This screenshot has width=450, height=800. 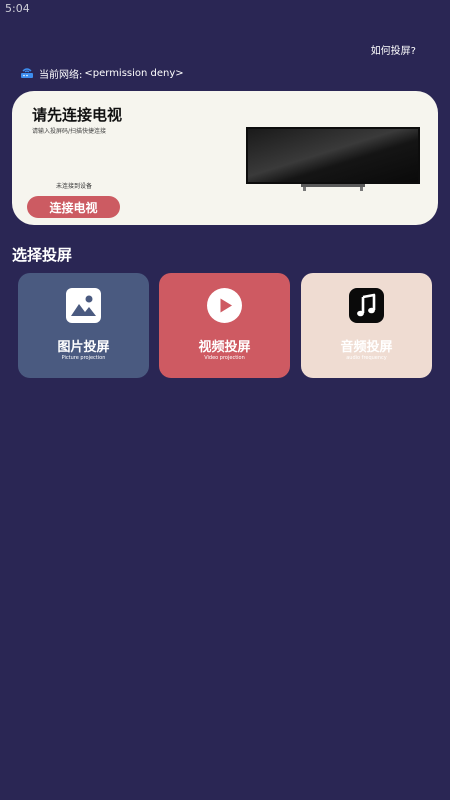 I want to click on card-subtitle: 请输入投屏码/扫描快捷连接, so click(x=69, y=131).